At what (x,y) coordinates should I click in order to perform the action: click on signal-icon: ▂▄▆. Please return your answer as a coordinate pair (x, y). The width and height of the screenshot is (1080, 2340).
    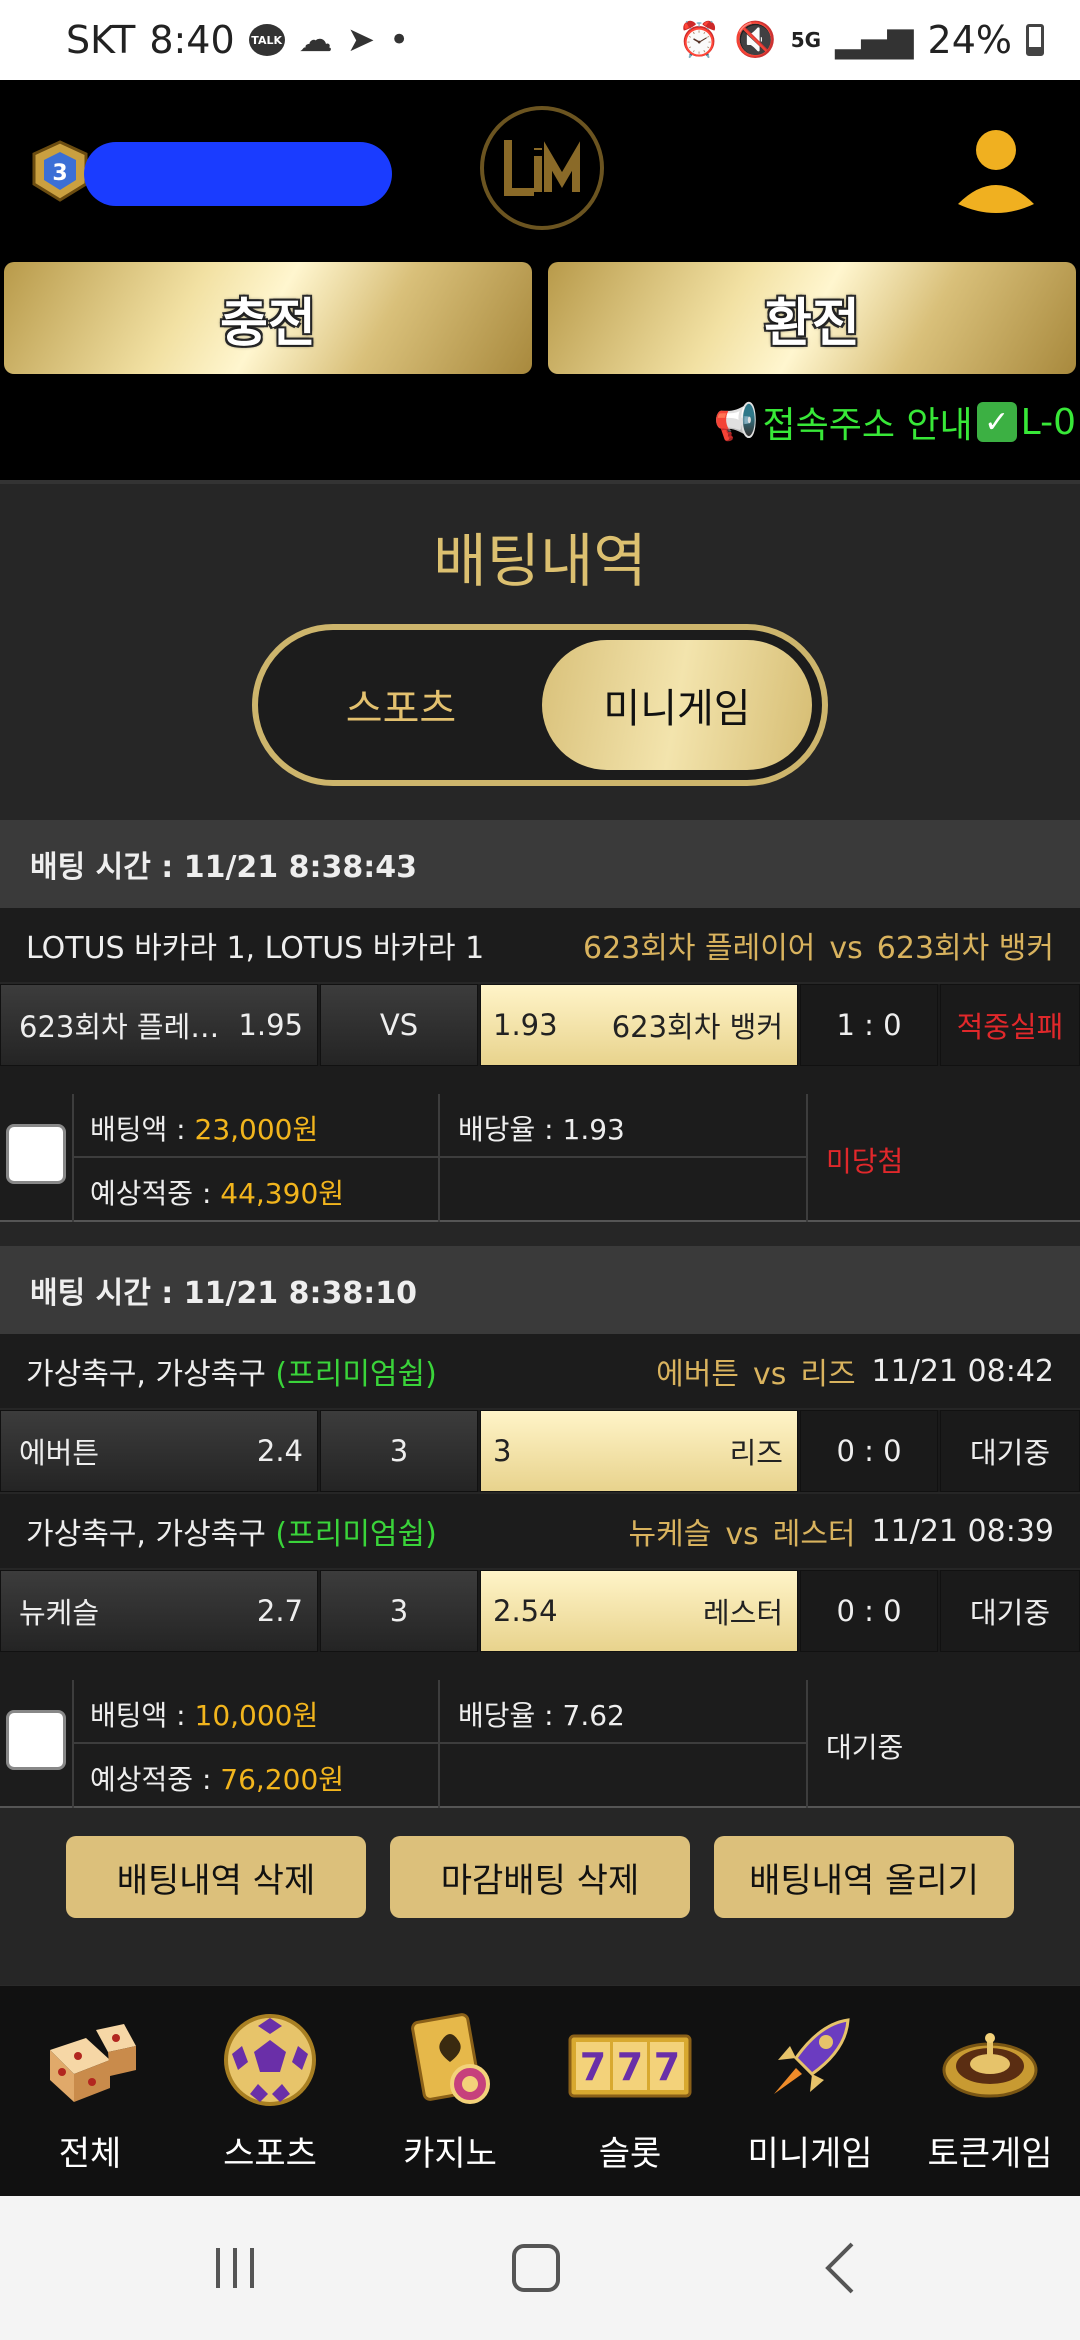
    Looking at the image, I should click on (874, 40).